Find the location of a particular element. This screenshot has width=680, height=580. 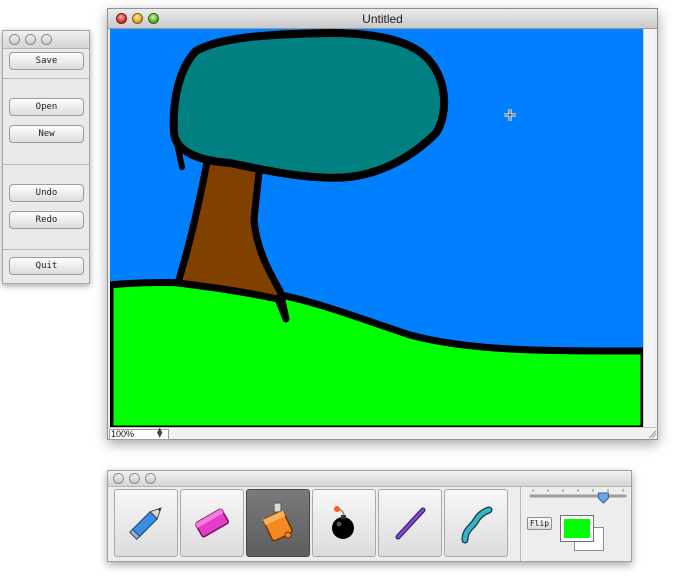

status-bar: 100% ▲ ▼ is located at coordinates (382, 433).